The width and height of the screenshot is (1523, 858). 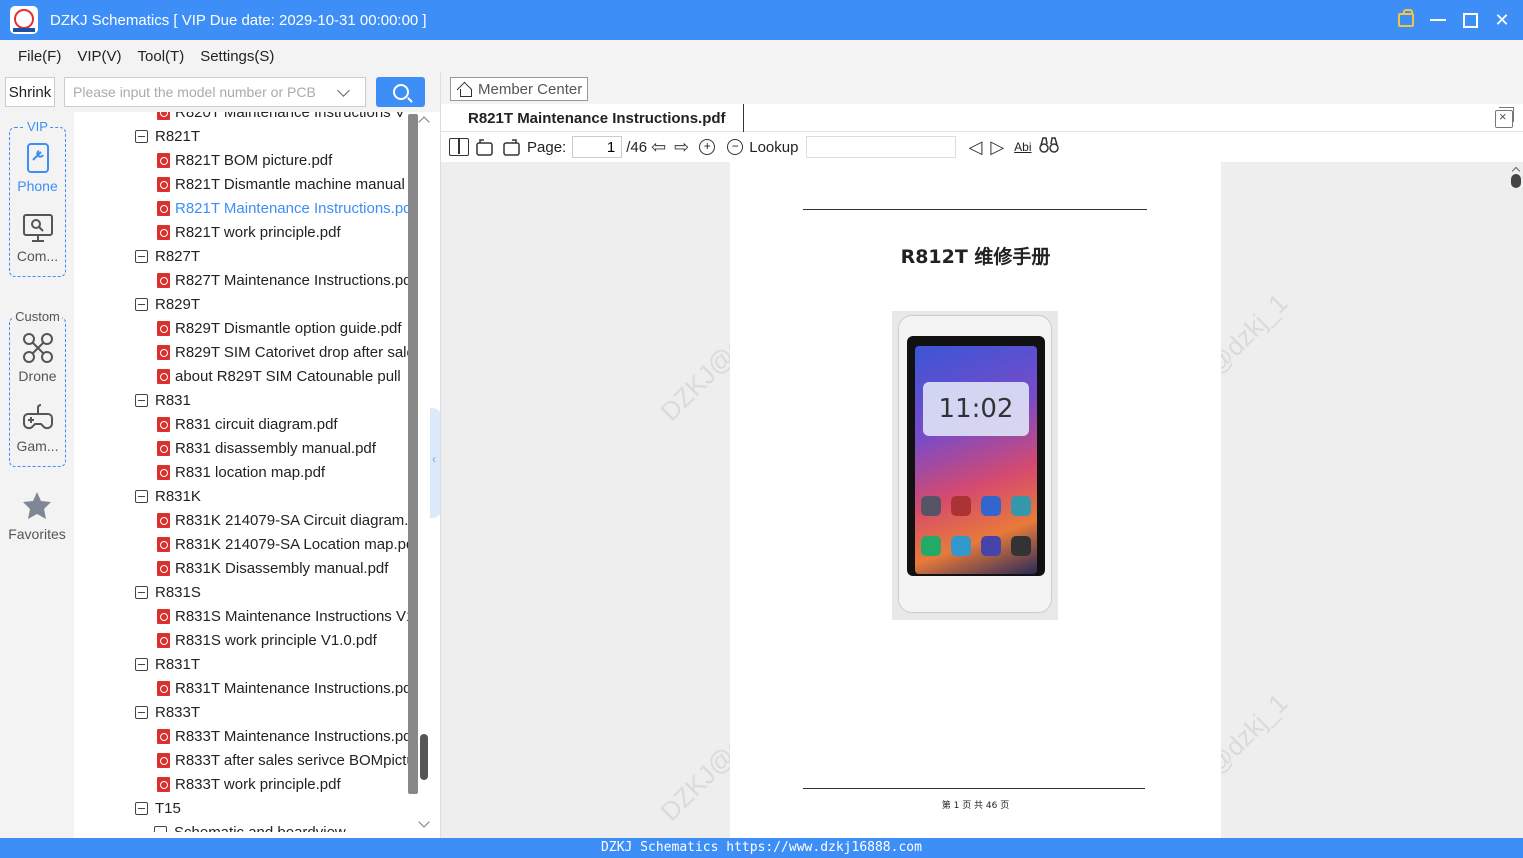 What do you see at coordinates (735, 147) in the screenshot?
I see `zoom-out-icon: −` at bounding box center [735, 147].